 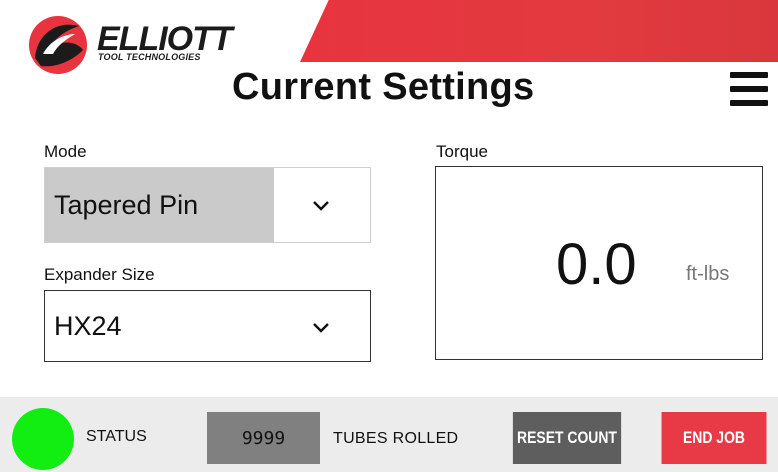 I want to click on torque-value: 0.0, so click(x=596, y=264).